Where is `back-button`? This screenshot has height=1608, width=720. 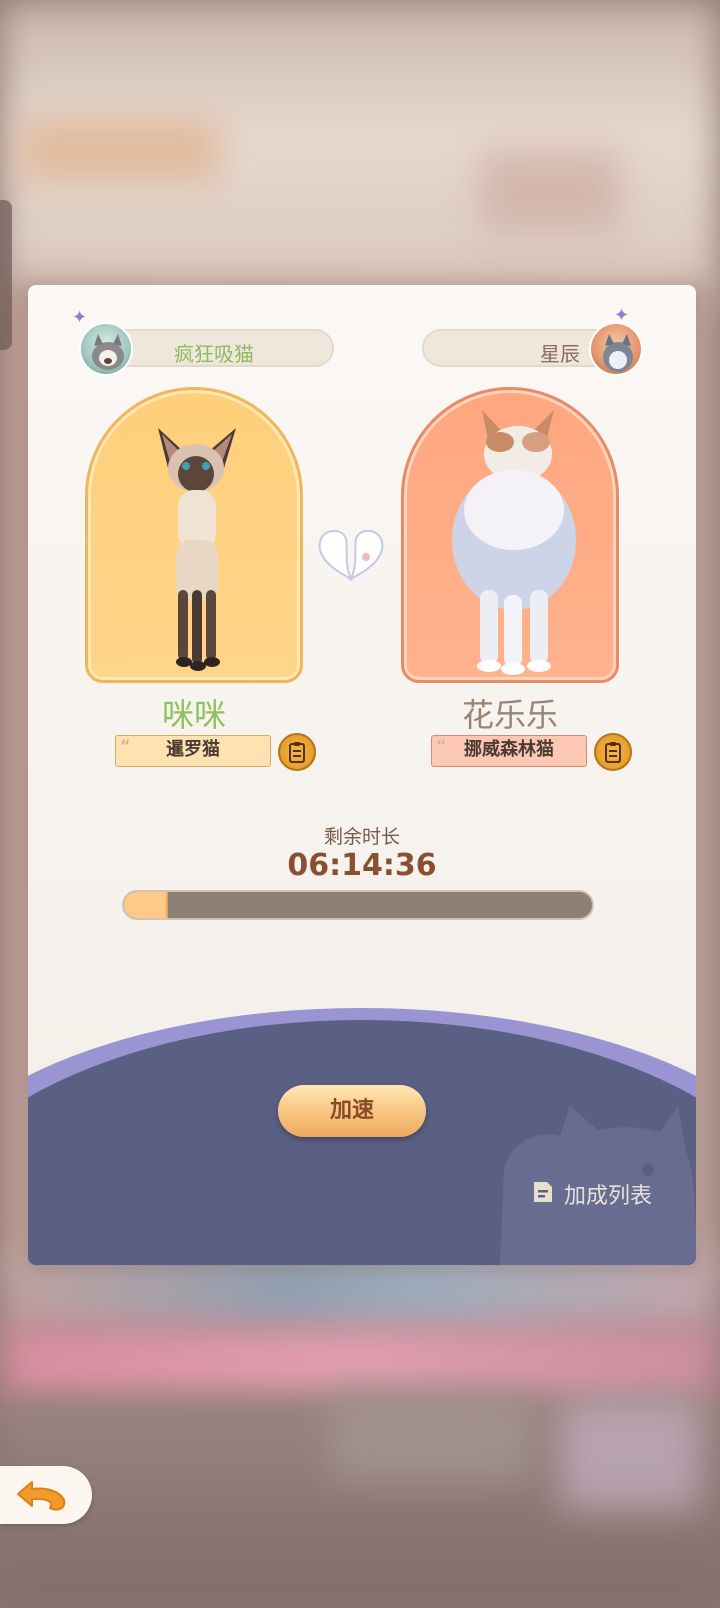 back-button is located at coordinates (46, 1495).